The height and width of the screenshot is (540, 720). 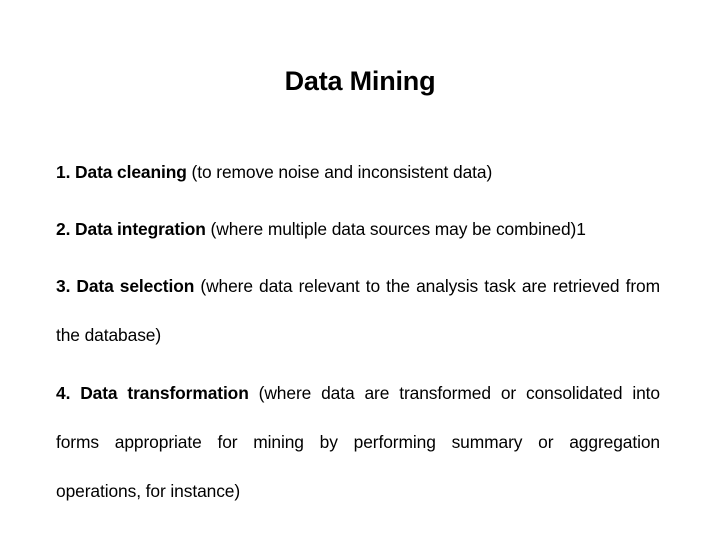 What do you see at coordinates (339, 172) in the screenshot?
I see `list-item-rest: (to remove noise and inconsistent data)` at bounding box center [339, 172].